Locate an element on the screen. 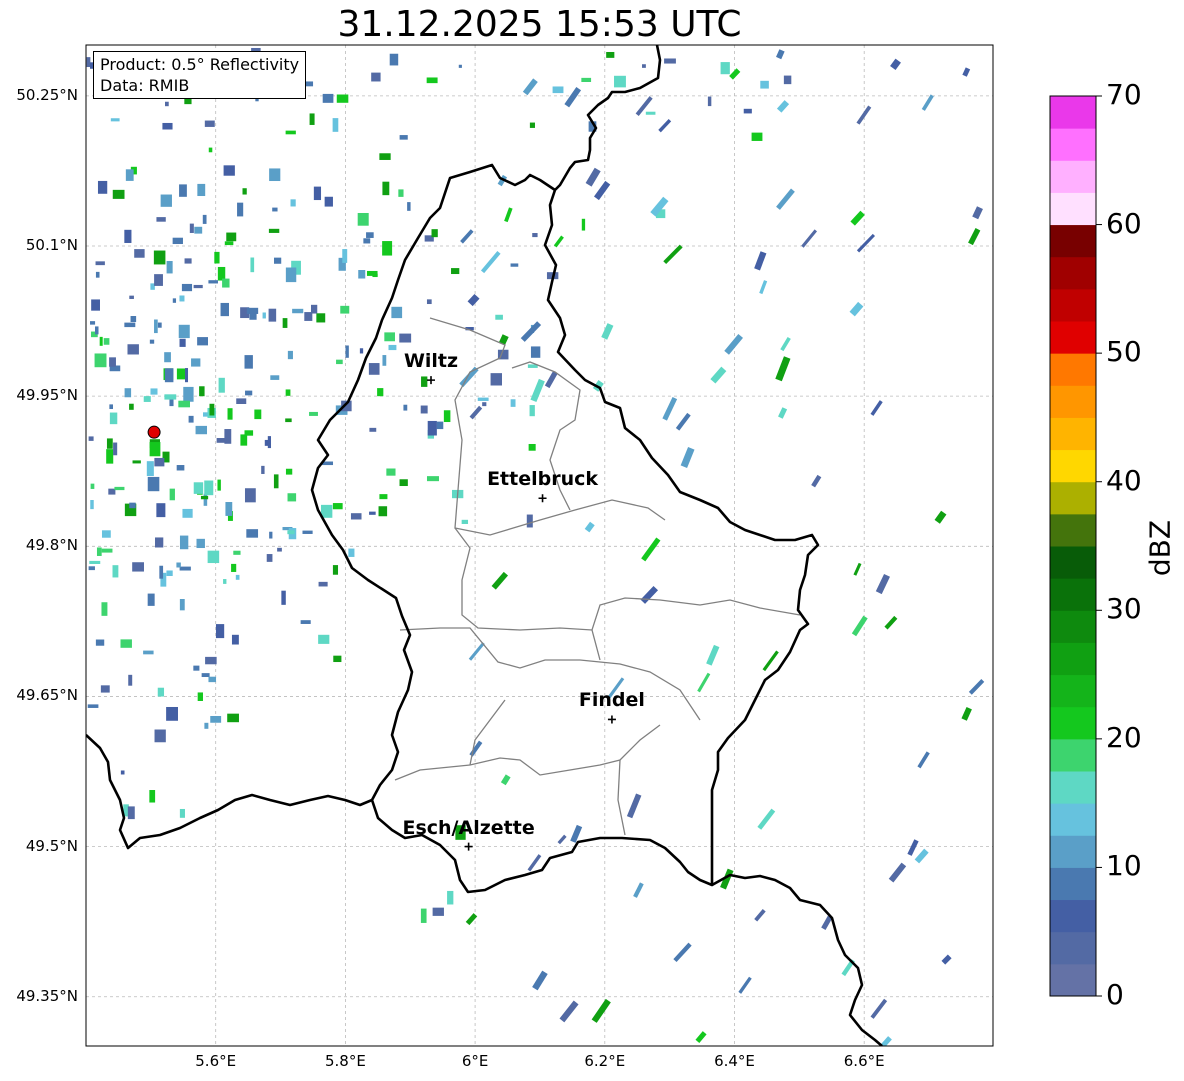 This screenshot has width=1184, height=1081. canton-boundary is located at coordinates (627, 579).